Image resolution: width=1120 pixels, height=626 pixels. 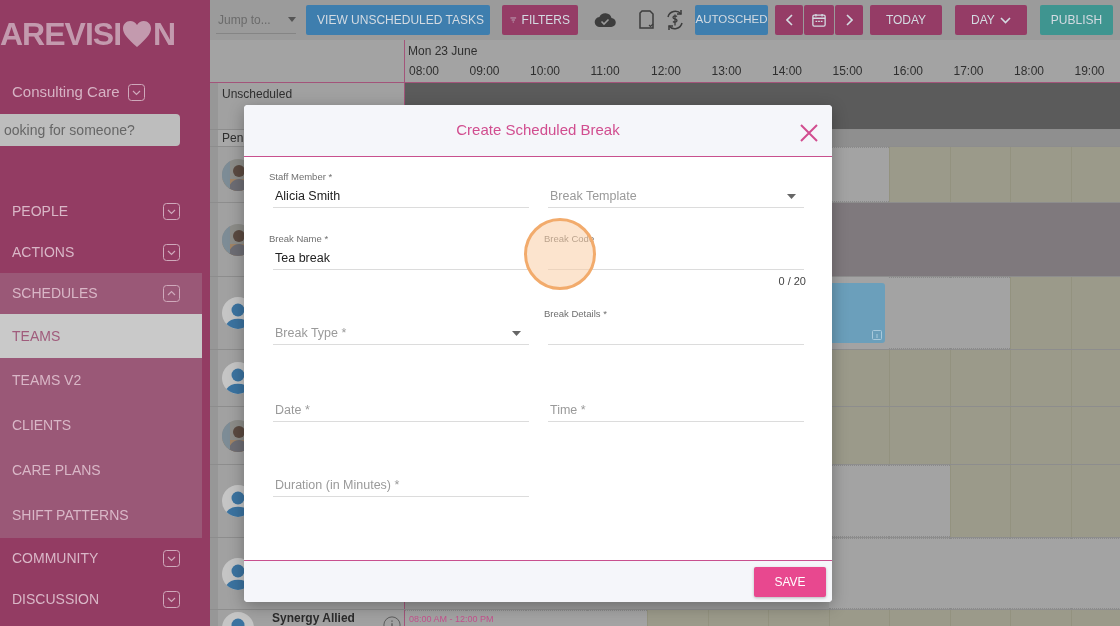 I want to click on heart-icon, so click(x=137, y=34).